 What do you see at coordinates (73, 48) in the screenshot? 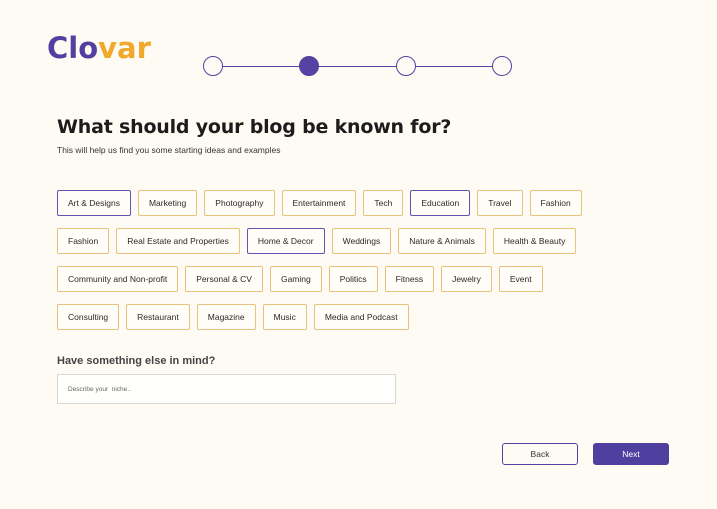
I see `logo-part-1: Clo` at bounding box center [73, 48].